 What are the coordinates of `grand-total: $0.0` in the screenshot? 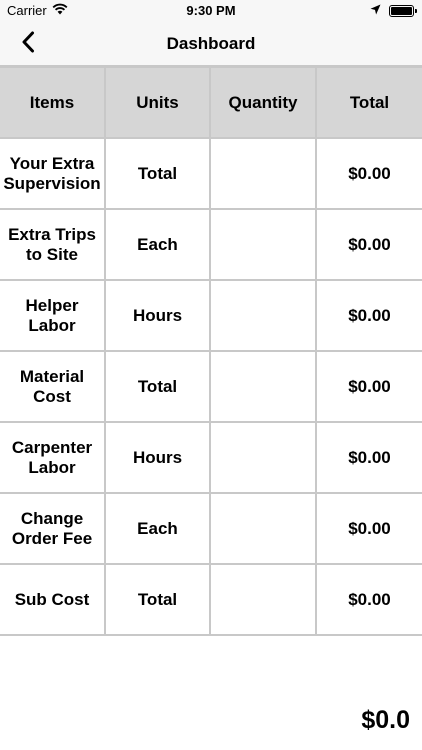 It's located at (385, 720).